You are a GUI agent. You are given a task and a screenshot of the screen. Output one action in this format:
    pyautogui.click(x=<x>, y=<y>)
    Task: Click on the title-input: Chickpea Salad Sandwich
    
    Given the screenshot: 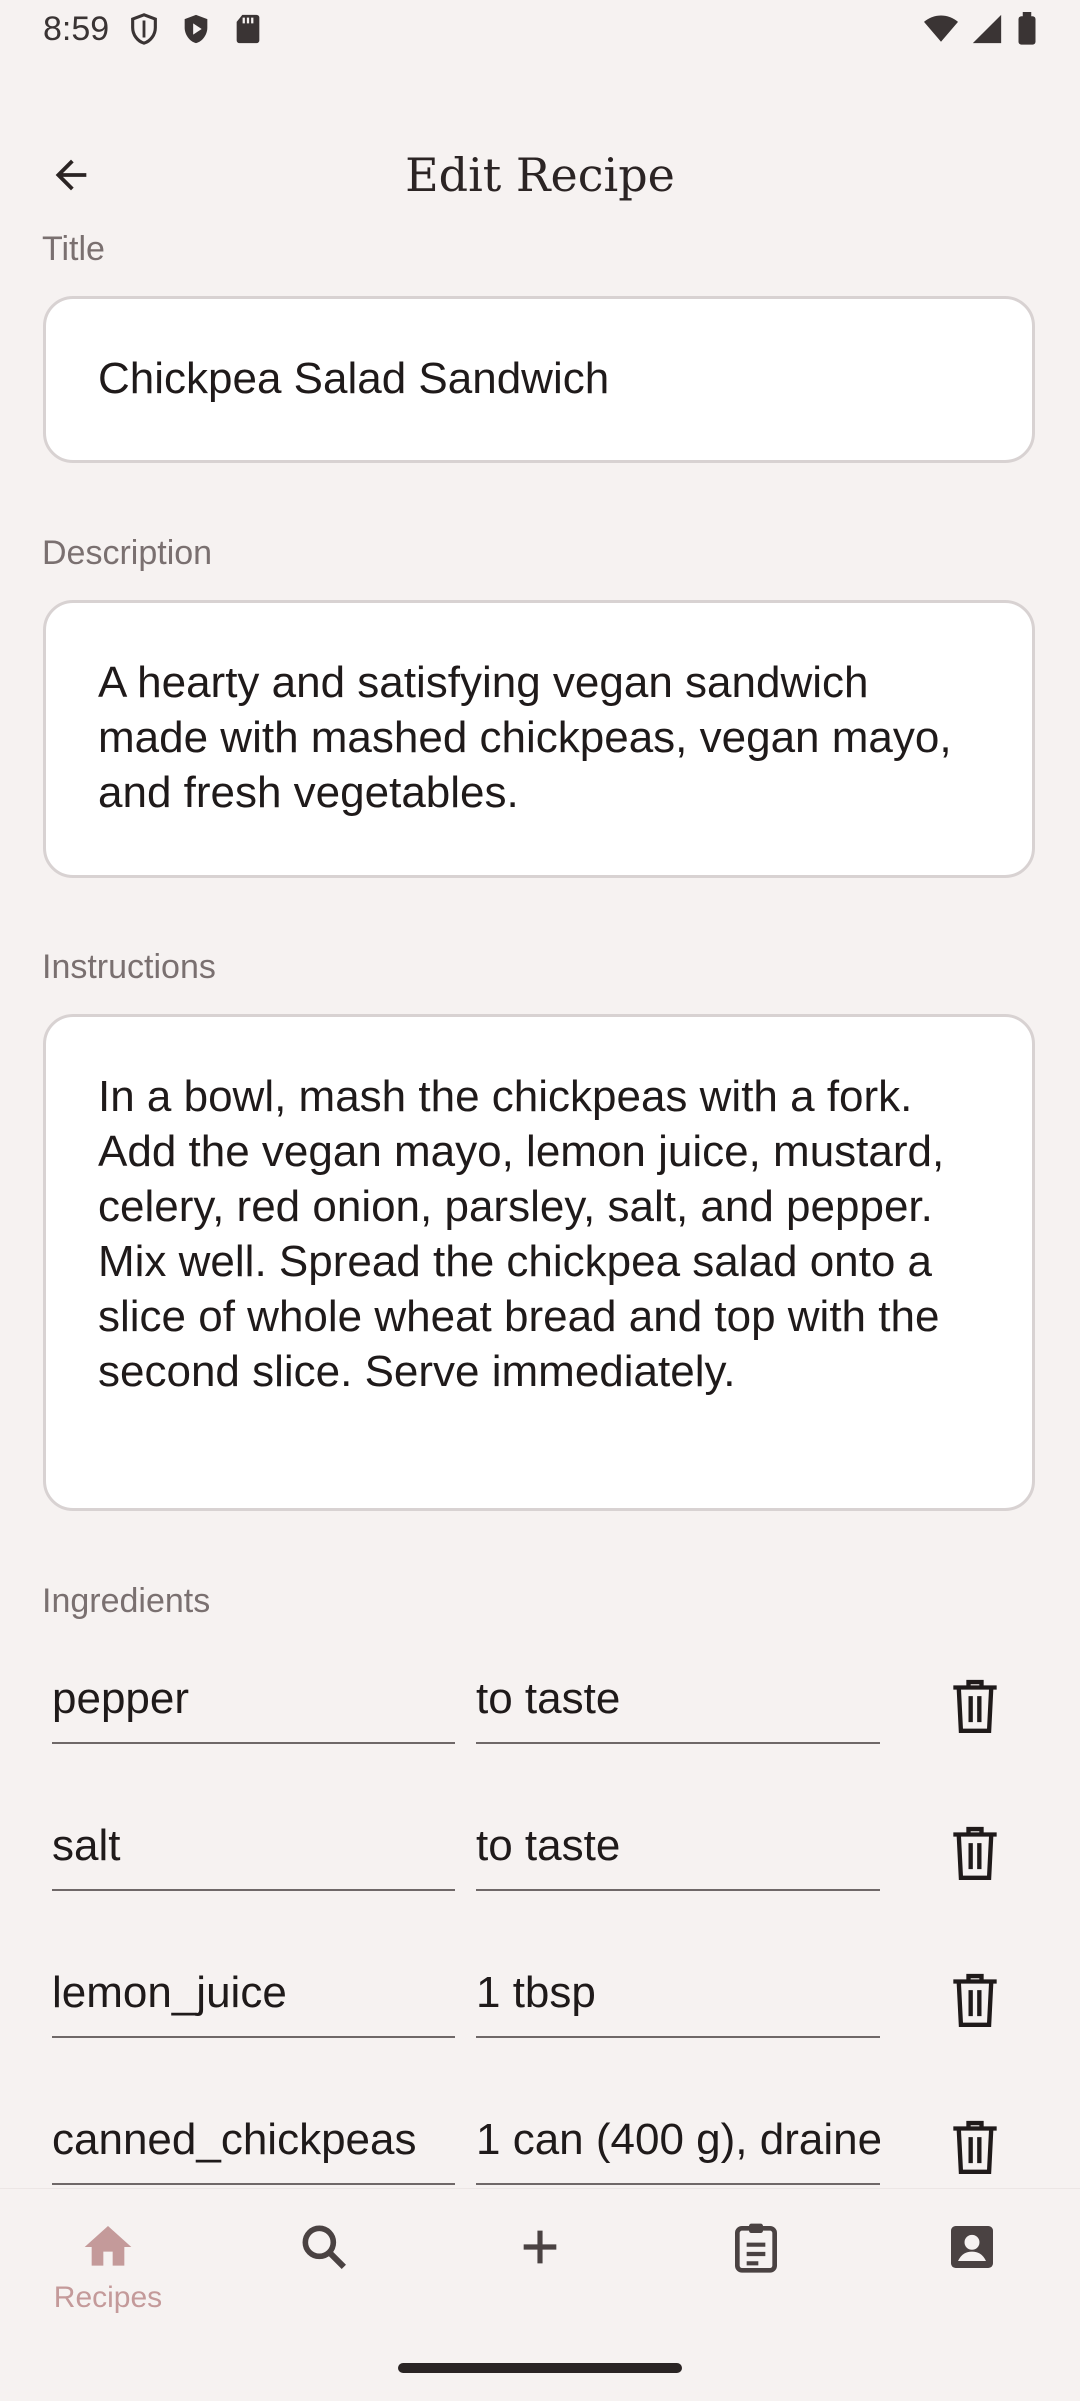 What is the action you would take?
    pyautogui.click(x=539, y=379)
    